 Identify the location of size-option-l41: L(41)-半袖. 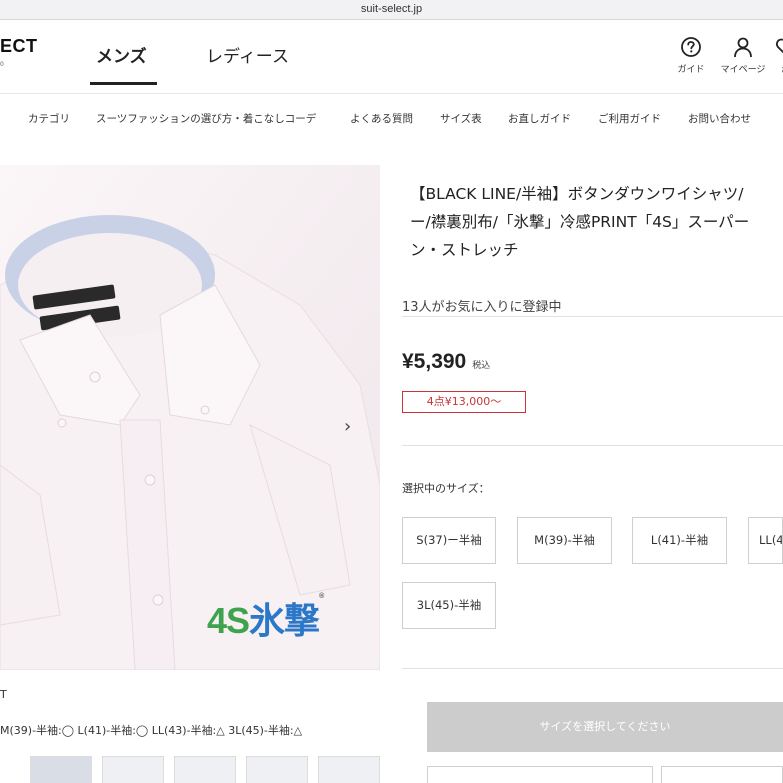
(679, 540).